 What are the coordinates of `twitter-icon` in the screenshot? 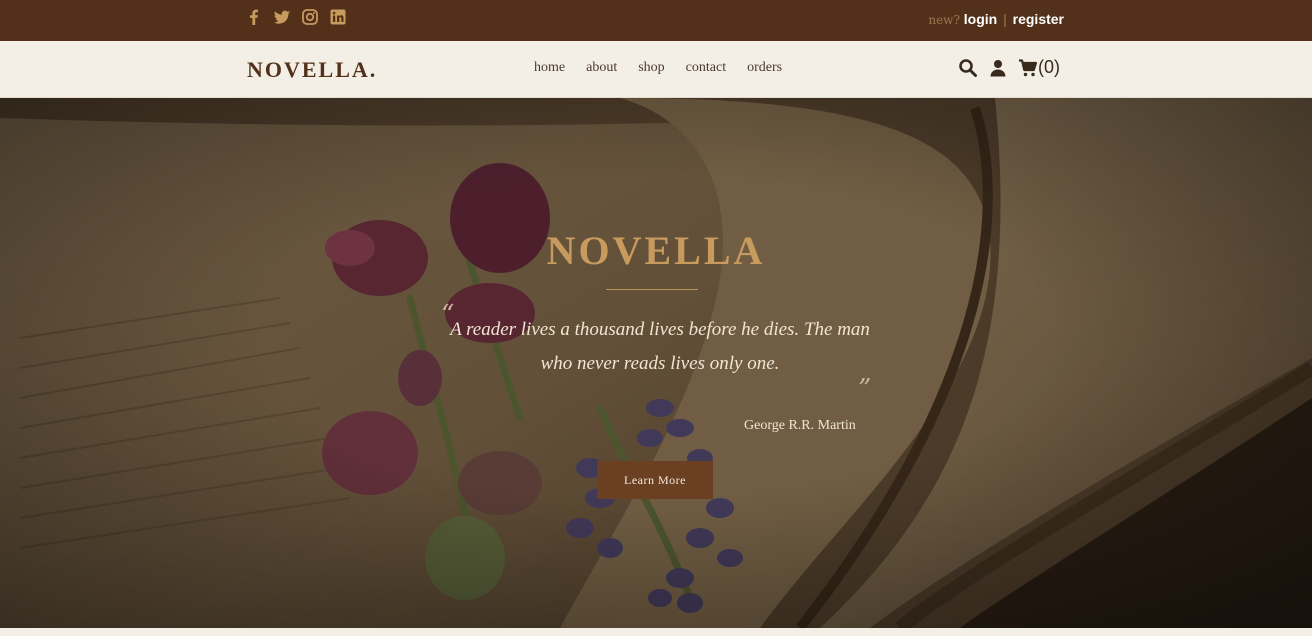 It's located at (282, 17).